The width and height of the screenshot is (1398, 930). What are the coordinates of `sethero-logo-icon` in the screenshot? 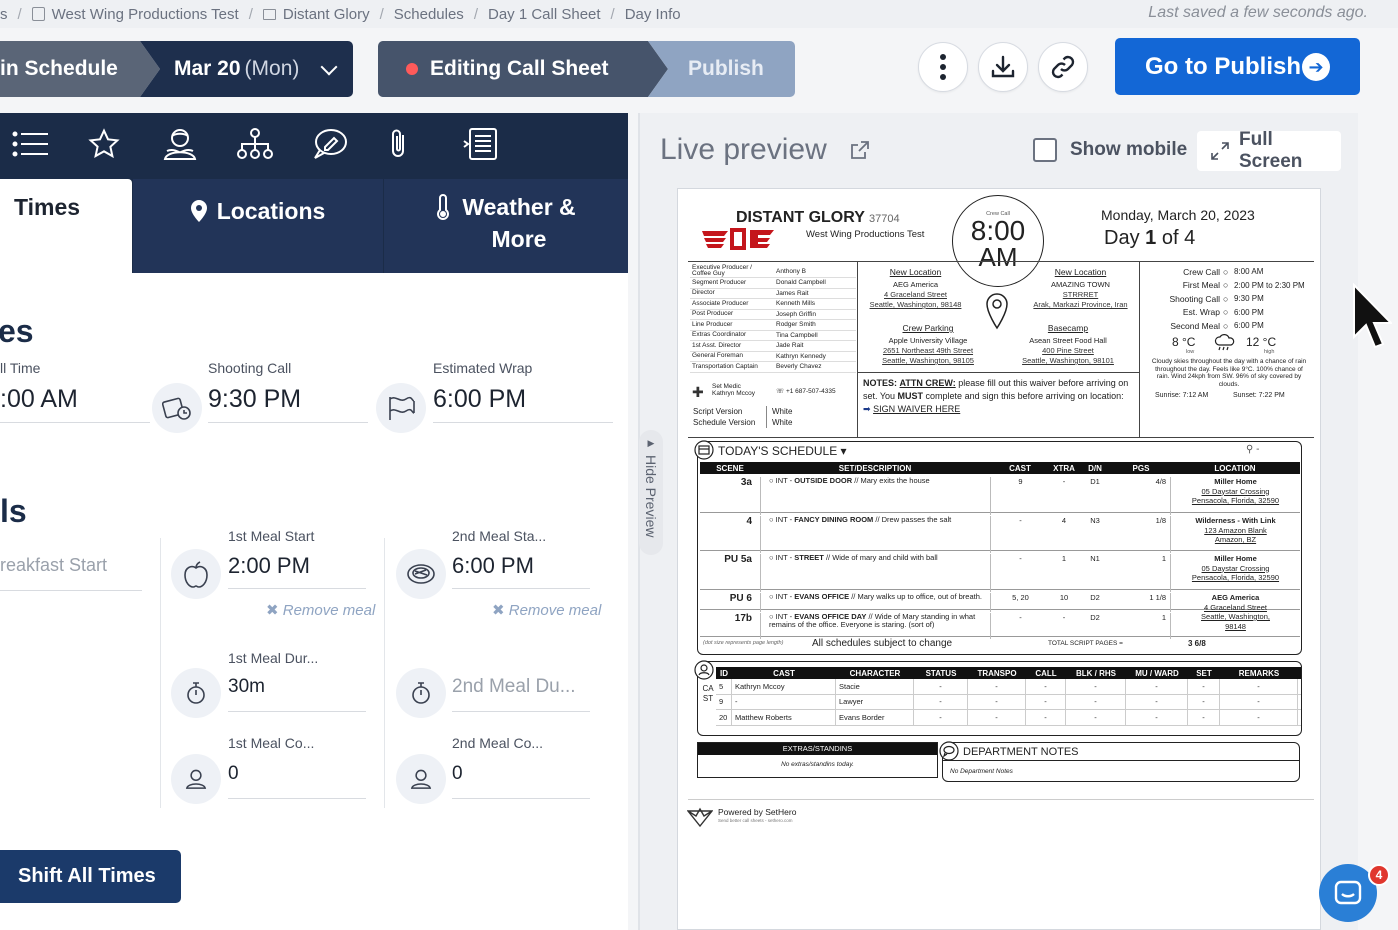 It's located at (700, 817).